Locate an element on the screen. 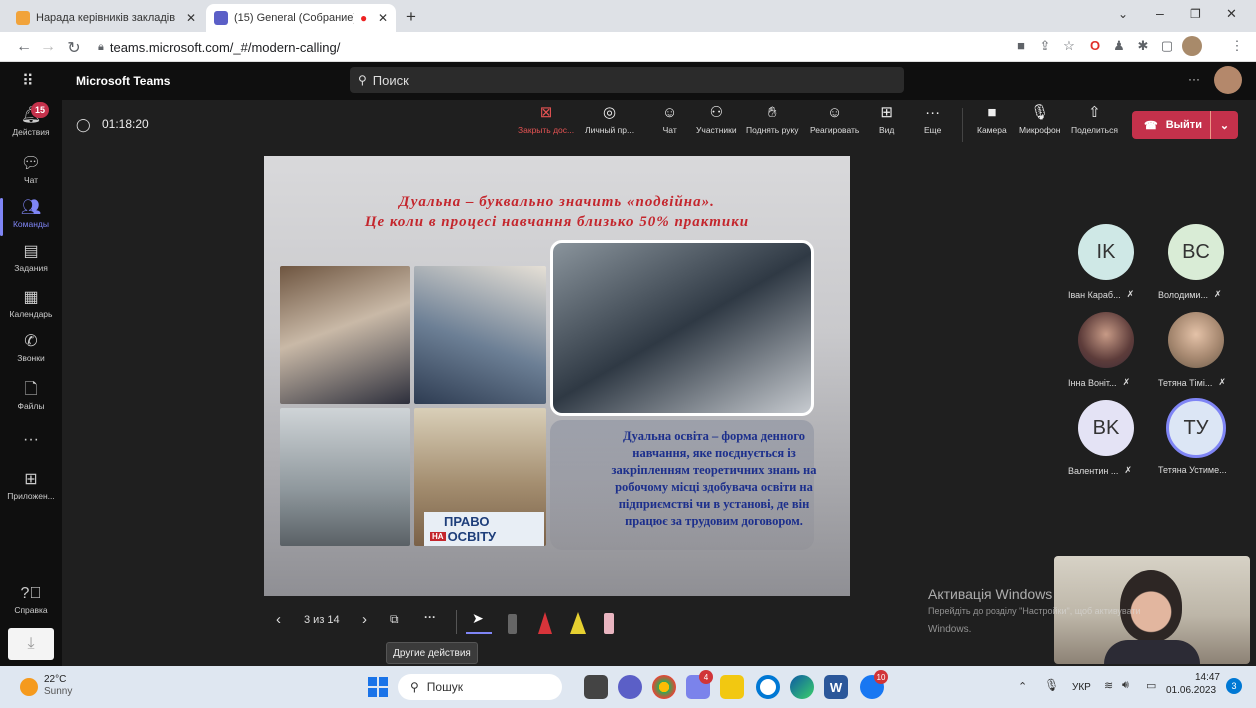  view-button: ⊞ Вид is located at coordinates (887, 120).